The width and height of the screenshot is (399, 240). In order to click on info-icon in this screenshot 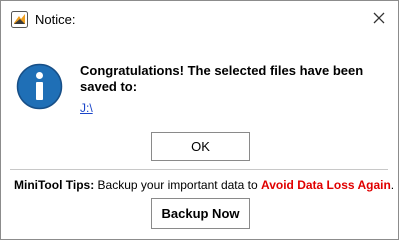, I will do `click(39, 86)`.